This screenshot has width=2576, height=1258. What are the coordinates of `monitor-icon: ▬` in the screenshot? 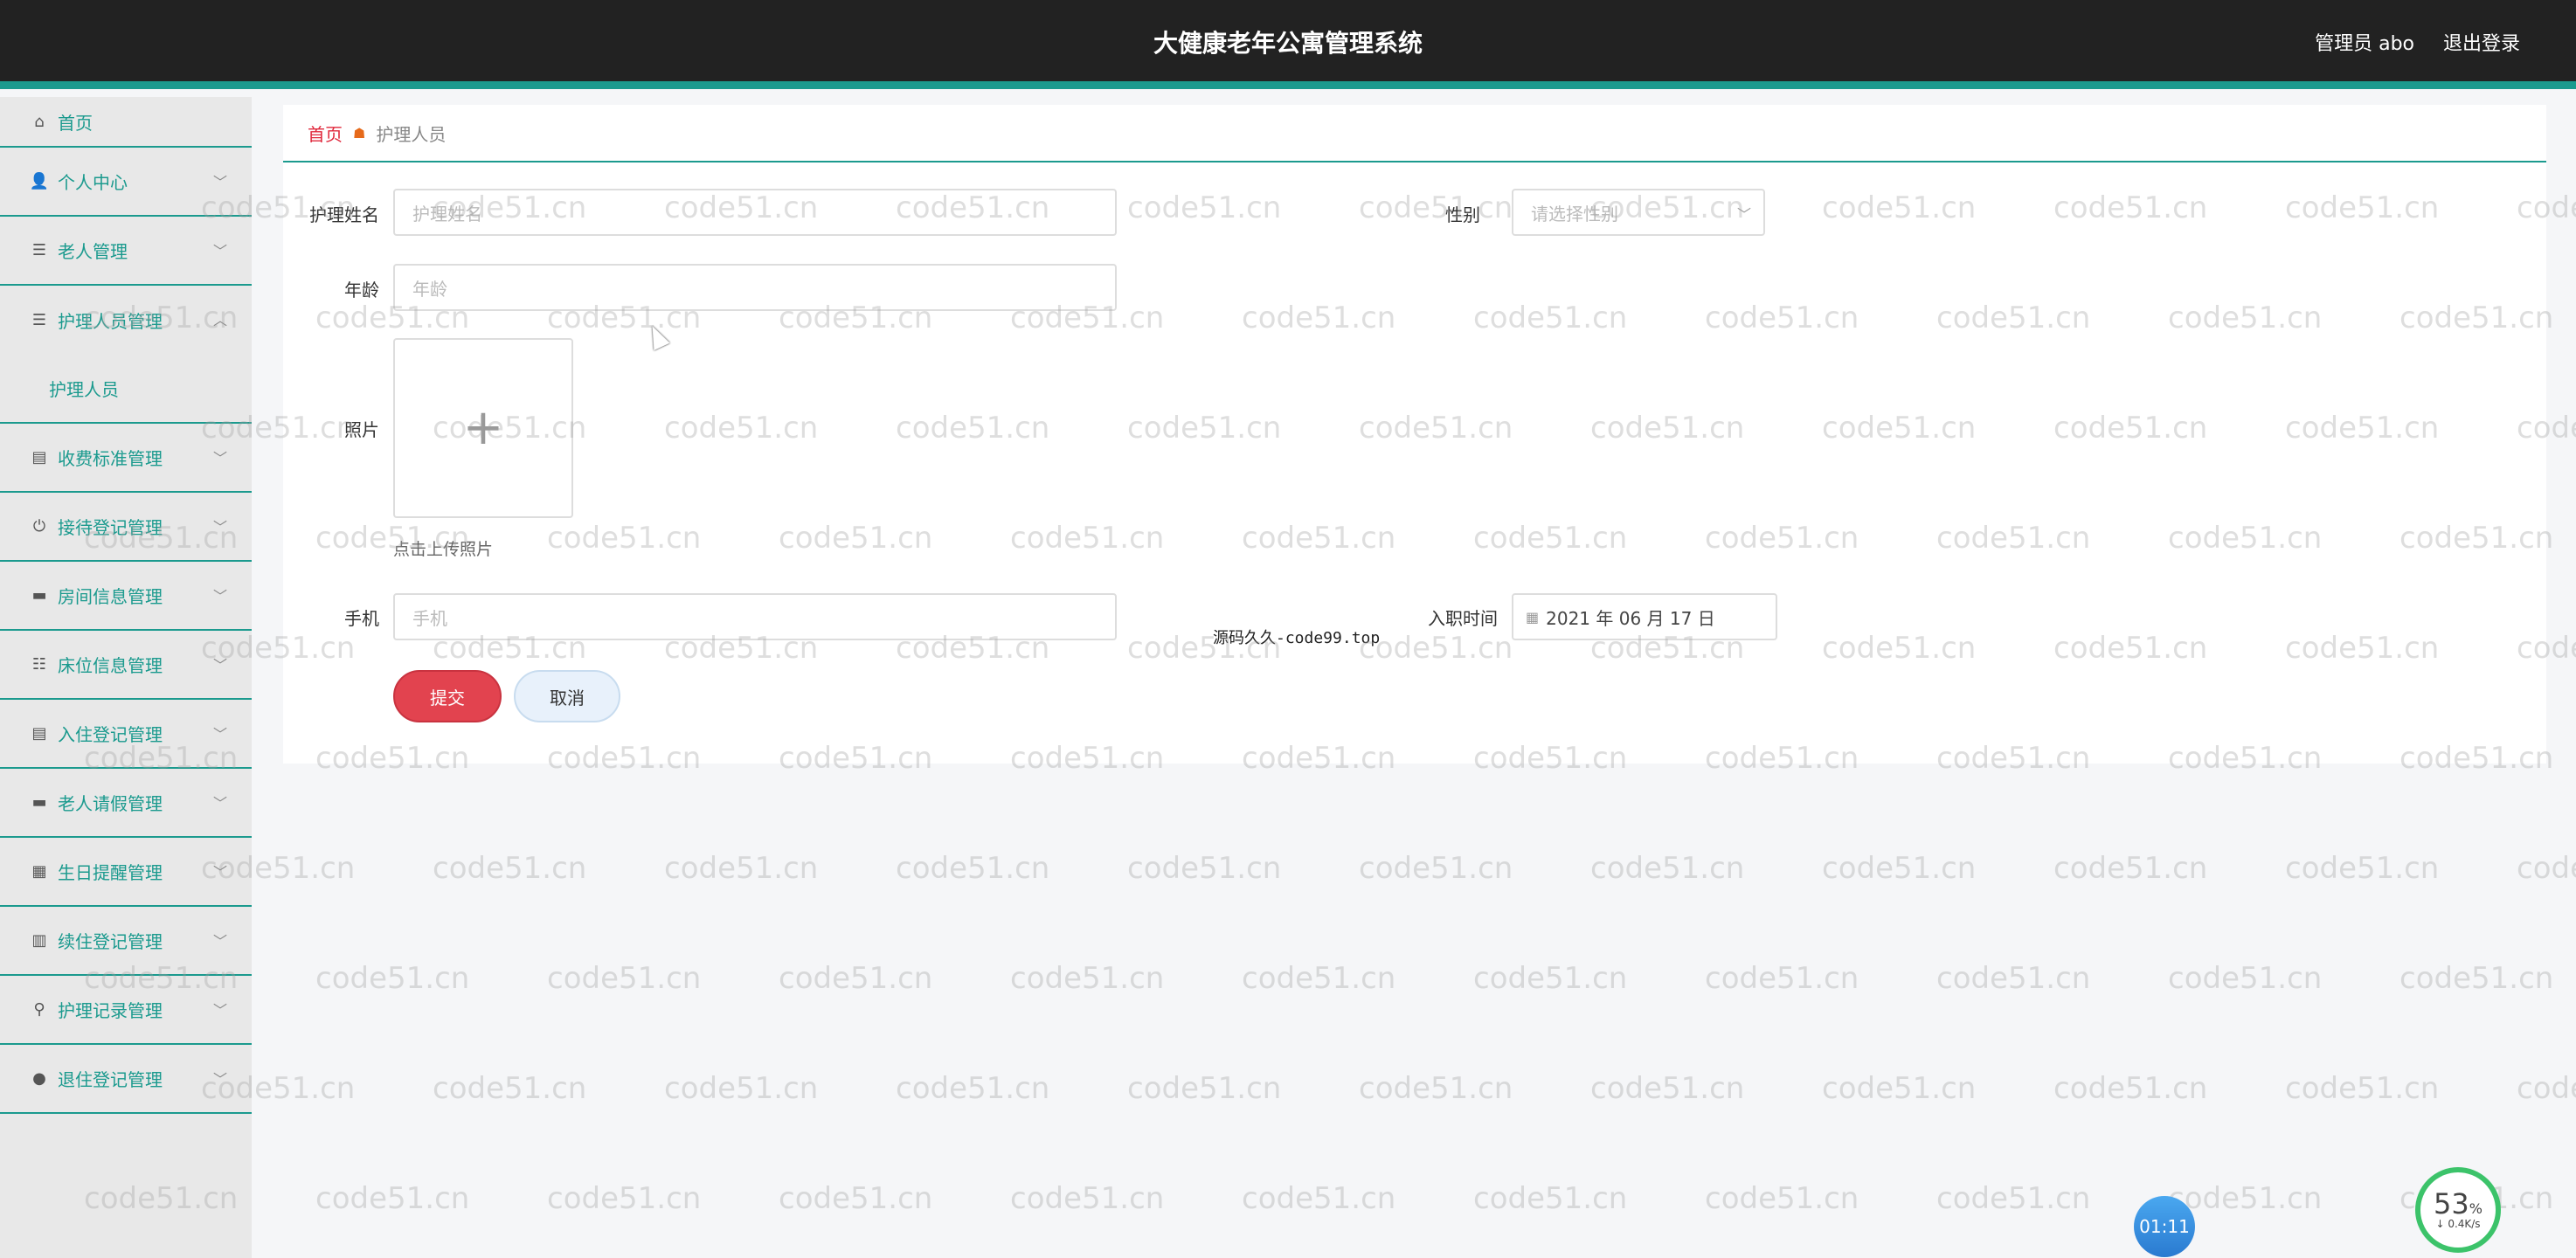 It's located at (39, 595).